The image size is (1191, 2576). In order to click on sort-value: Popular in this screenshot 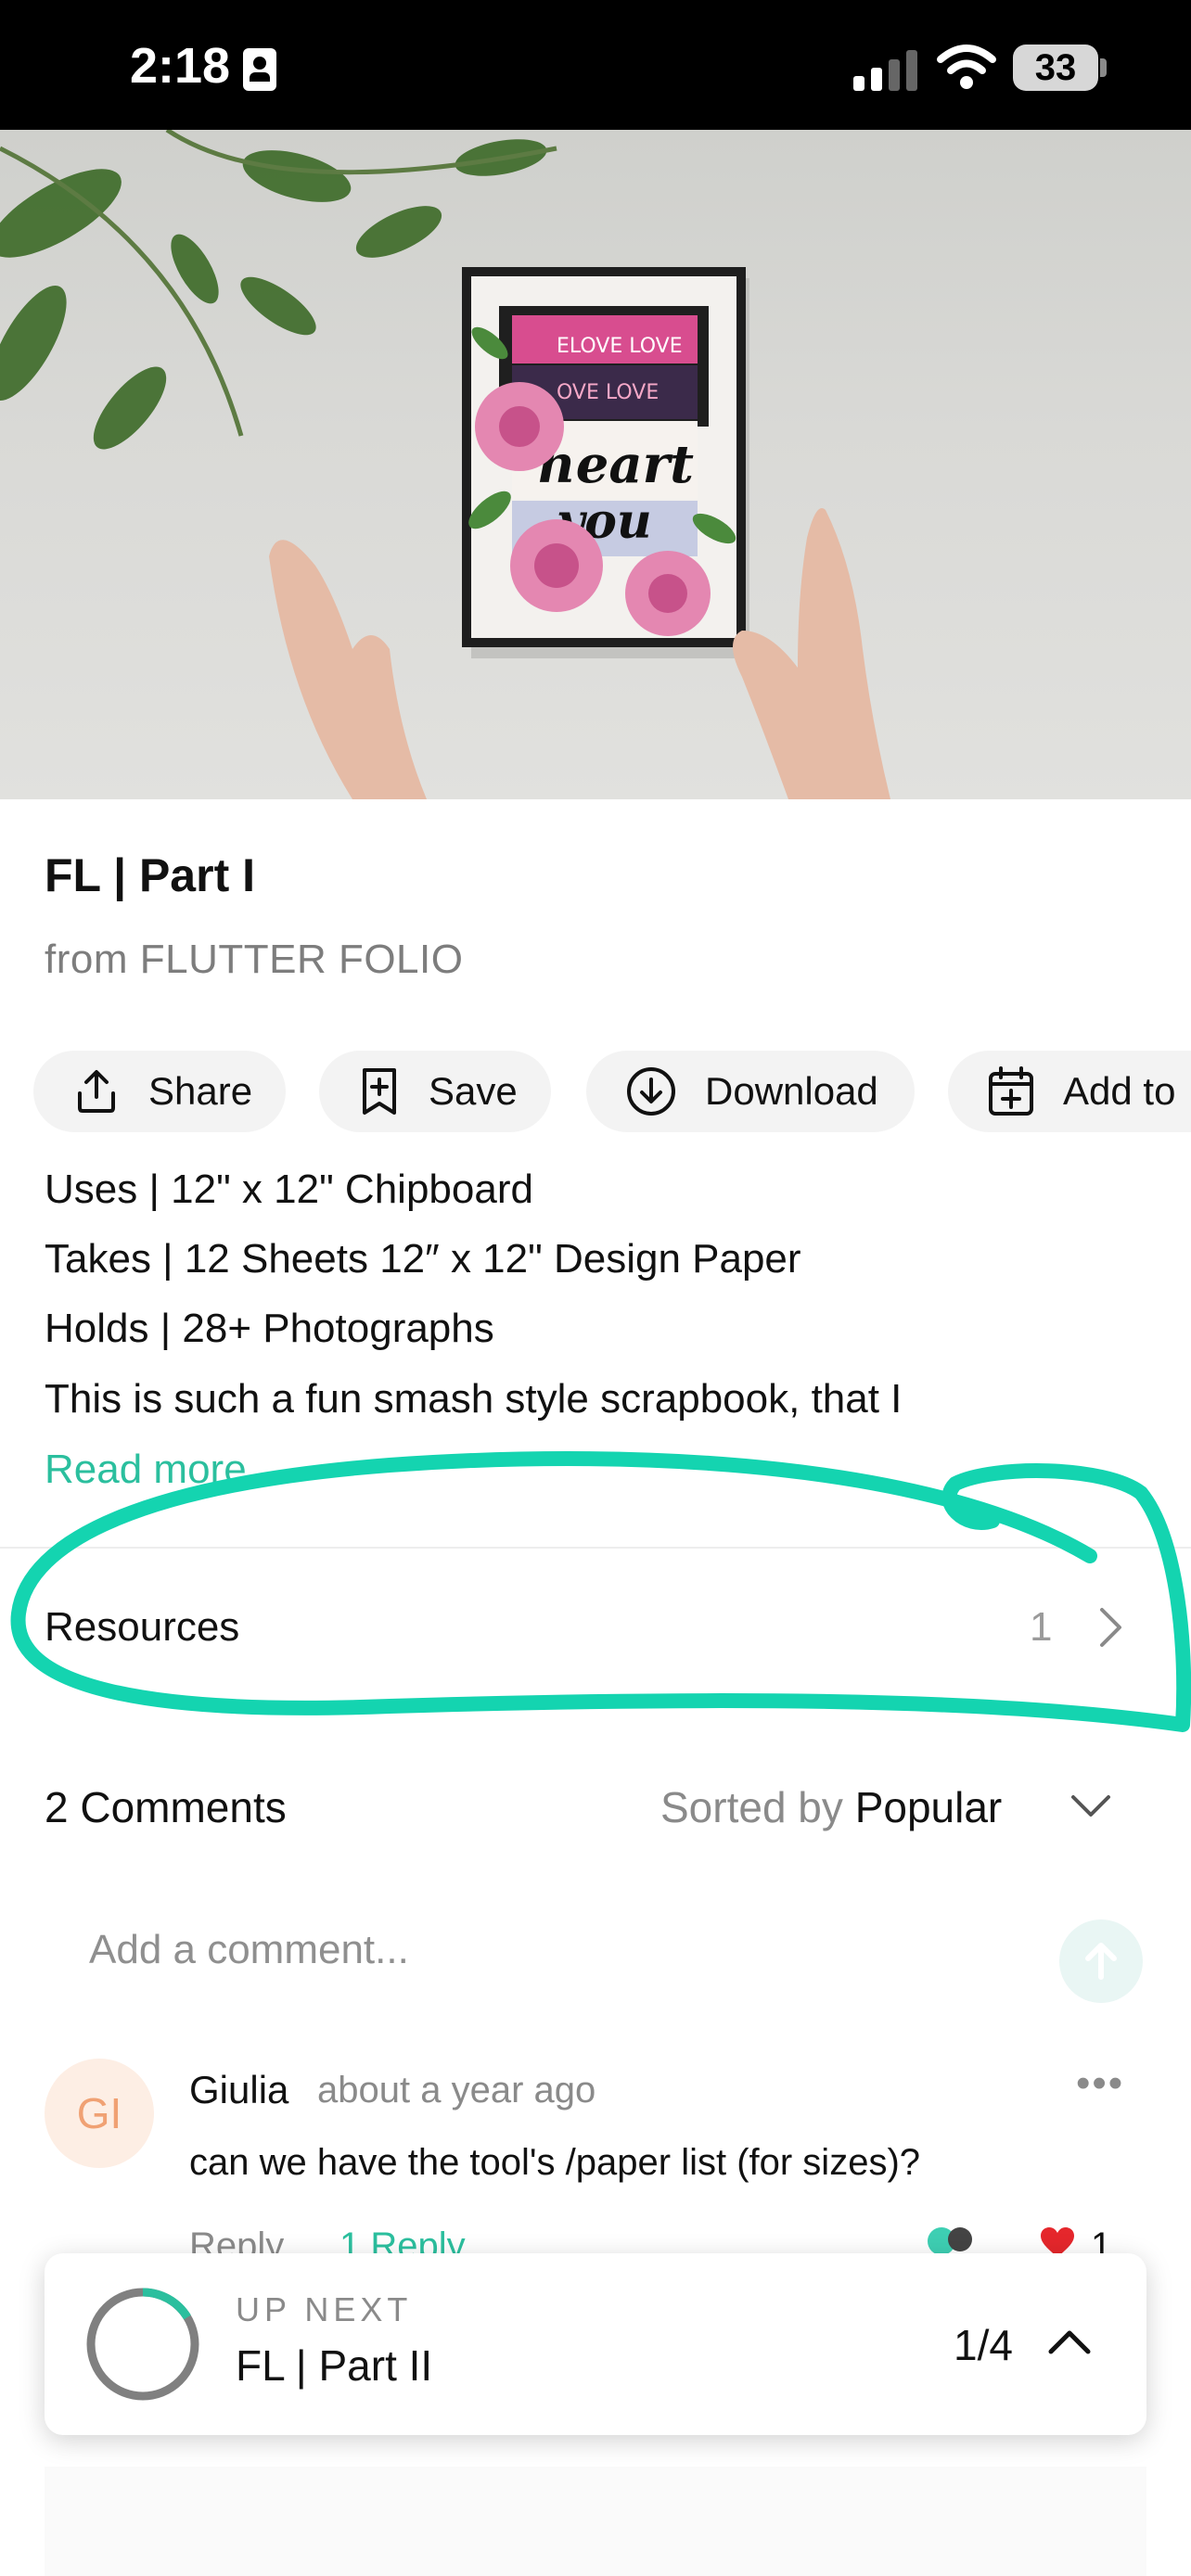, I will do `click(929, 1807)`.